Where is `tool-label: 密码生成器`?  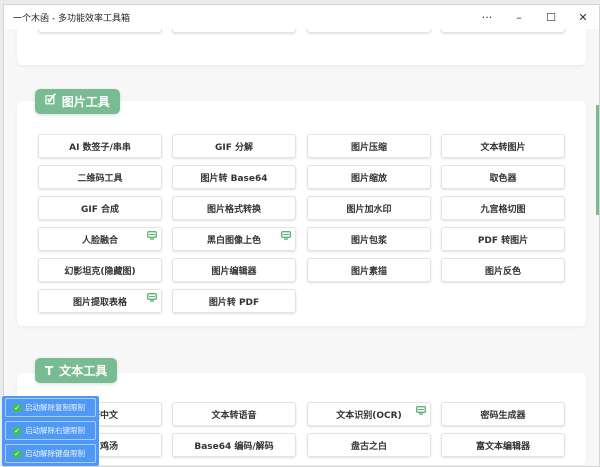
tool-label: 密码生成器 is located at coordinates (503, 415).